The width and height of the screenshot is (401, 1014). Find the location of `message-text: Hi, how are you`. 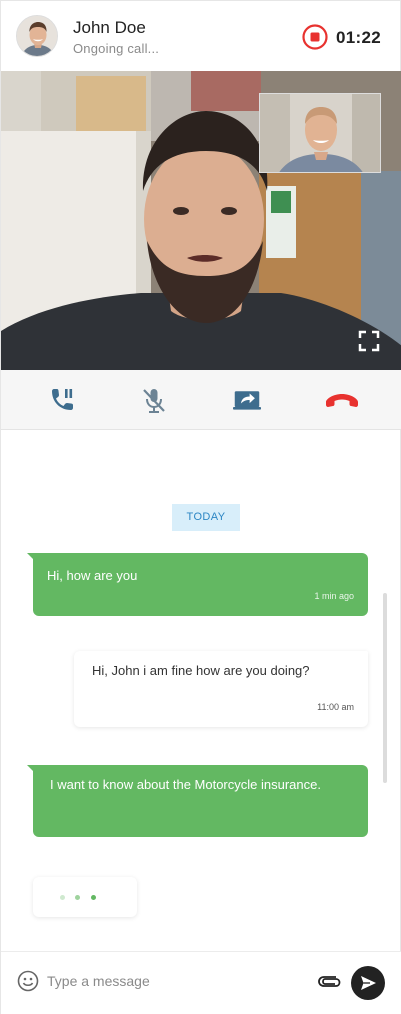

message-text: Hi, how are you is located at coordinates (92, 575).